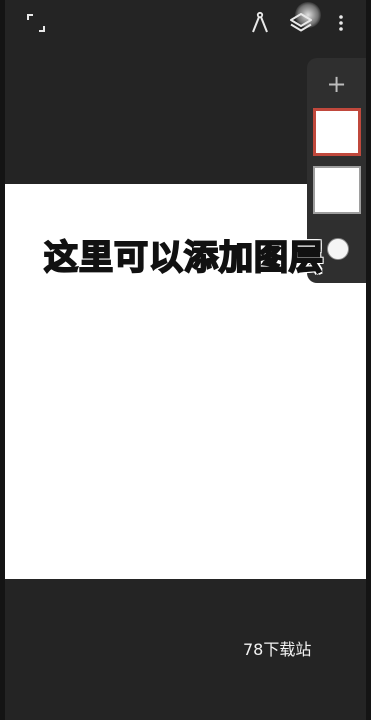 The height and width of the screenshot is (720, 371). I want to click on layer-thumbnail-selected, so click(337, 132).